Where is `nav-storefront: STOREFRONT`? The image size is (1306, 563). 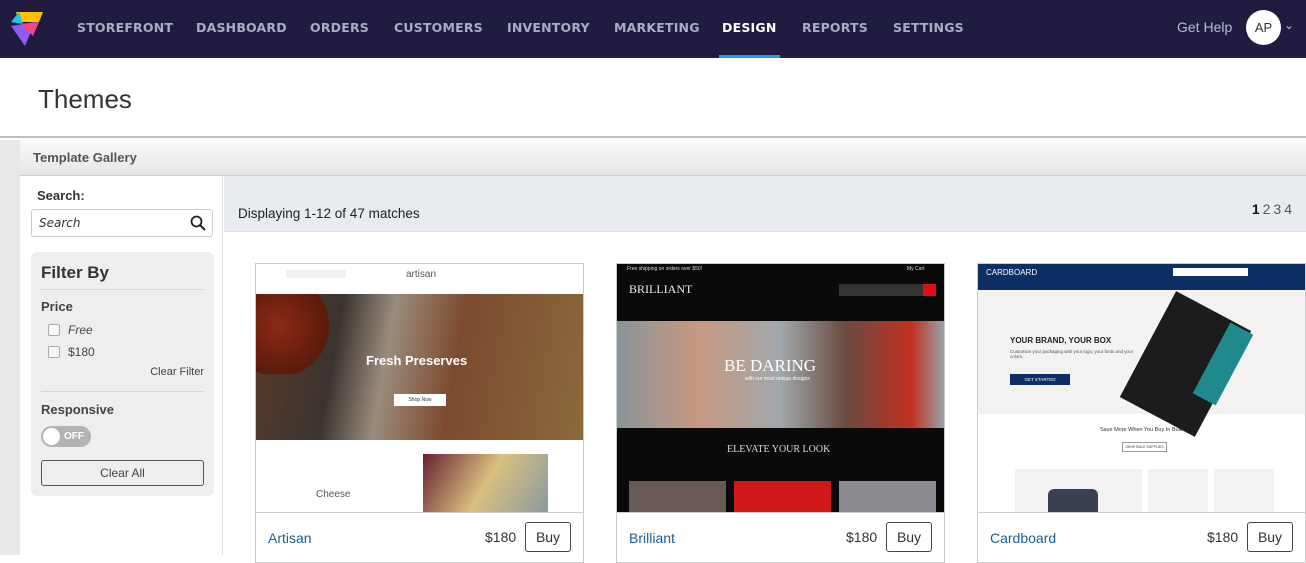
nav-storefront: STOREFRONT is located at coordinates (125, 29).